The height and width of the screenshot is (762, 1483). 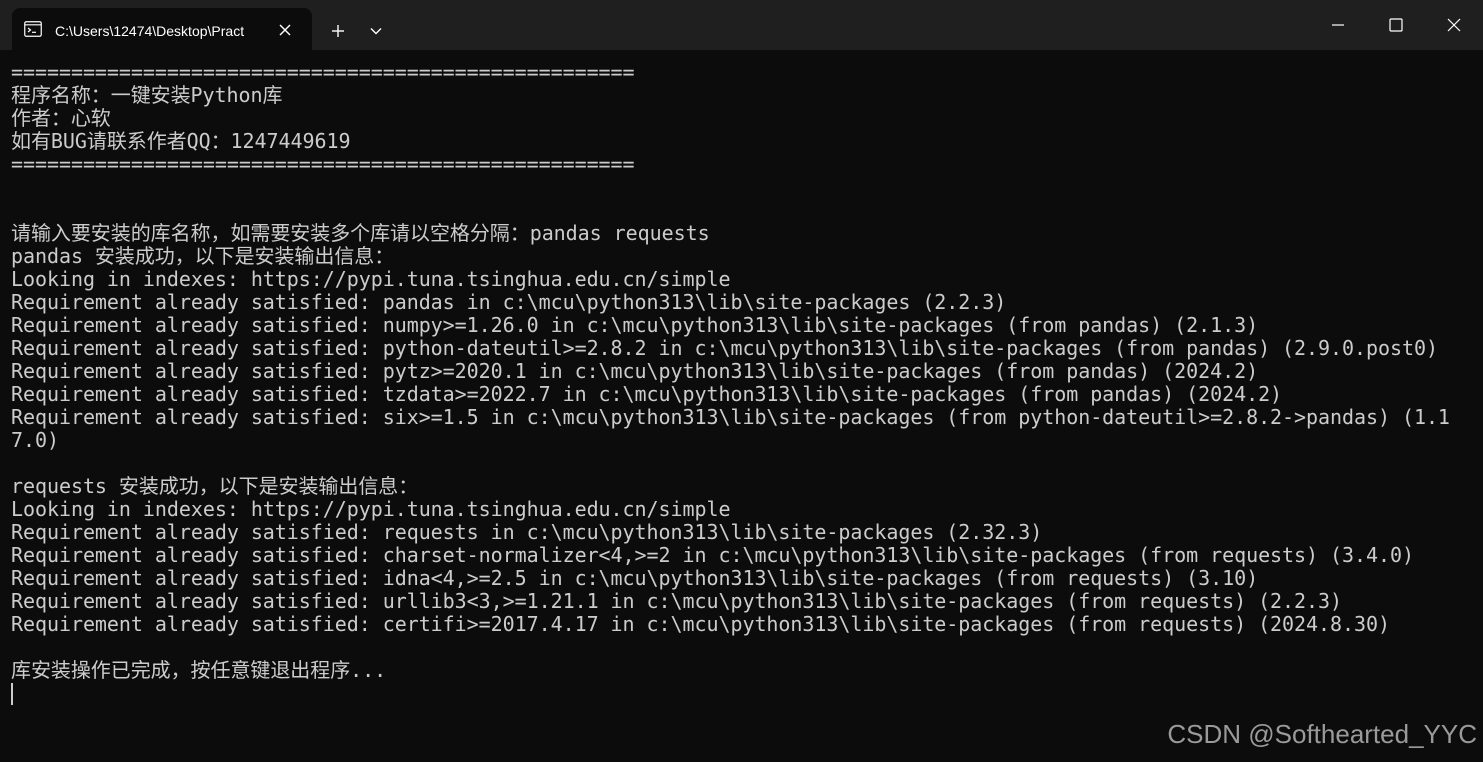 I want to click on terminal-line: 7.0), so click(x=35, y=440).